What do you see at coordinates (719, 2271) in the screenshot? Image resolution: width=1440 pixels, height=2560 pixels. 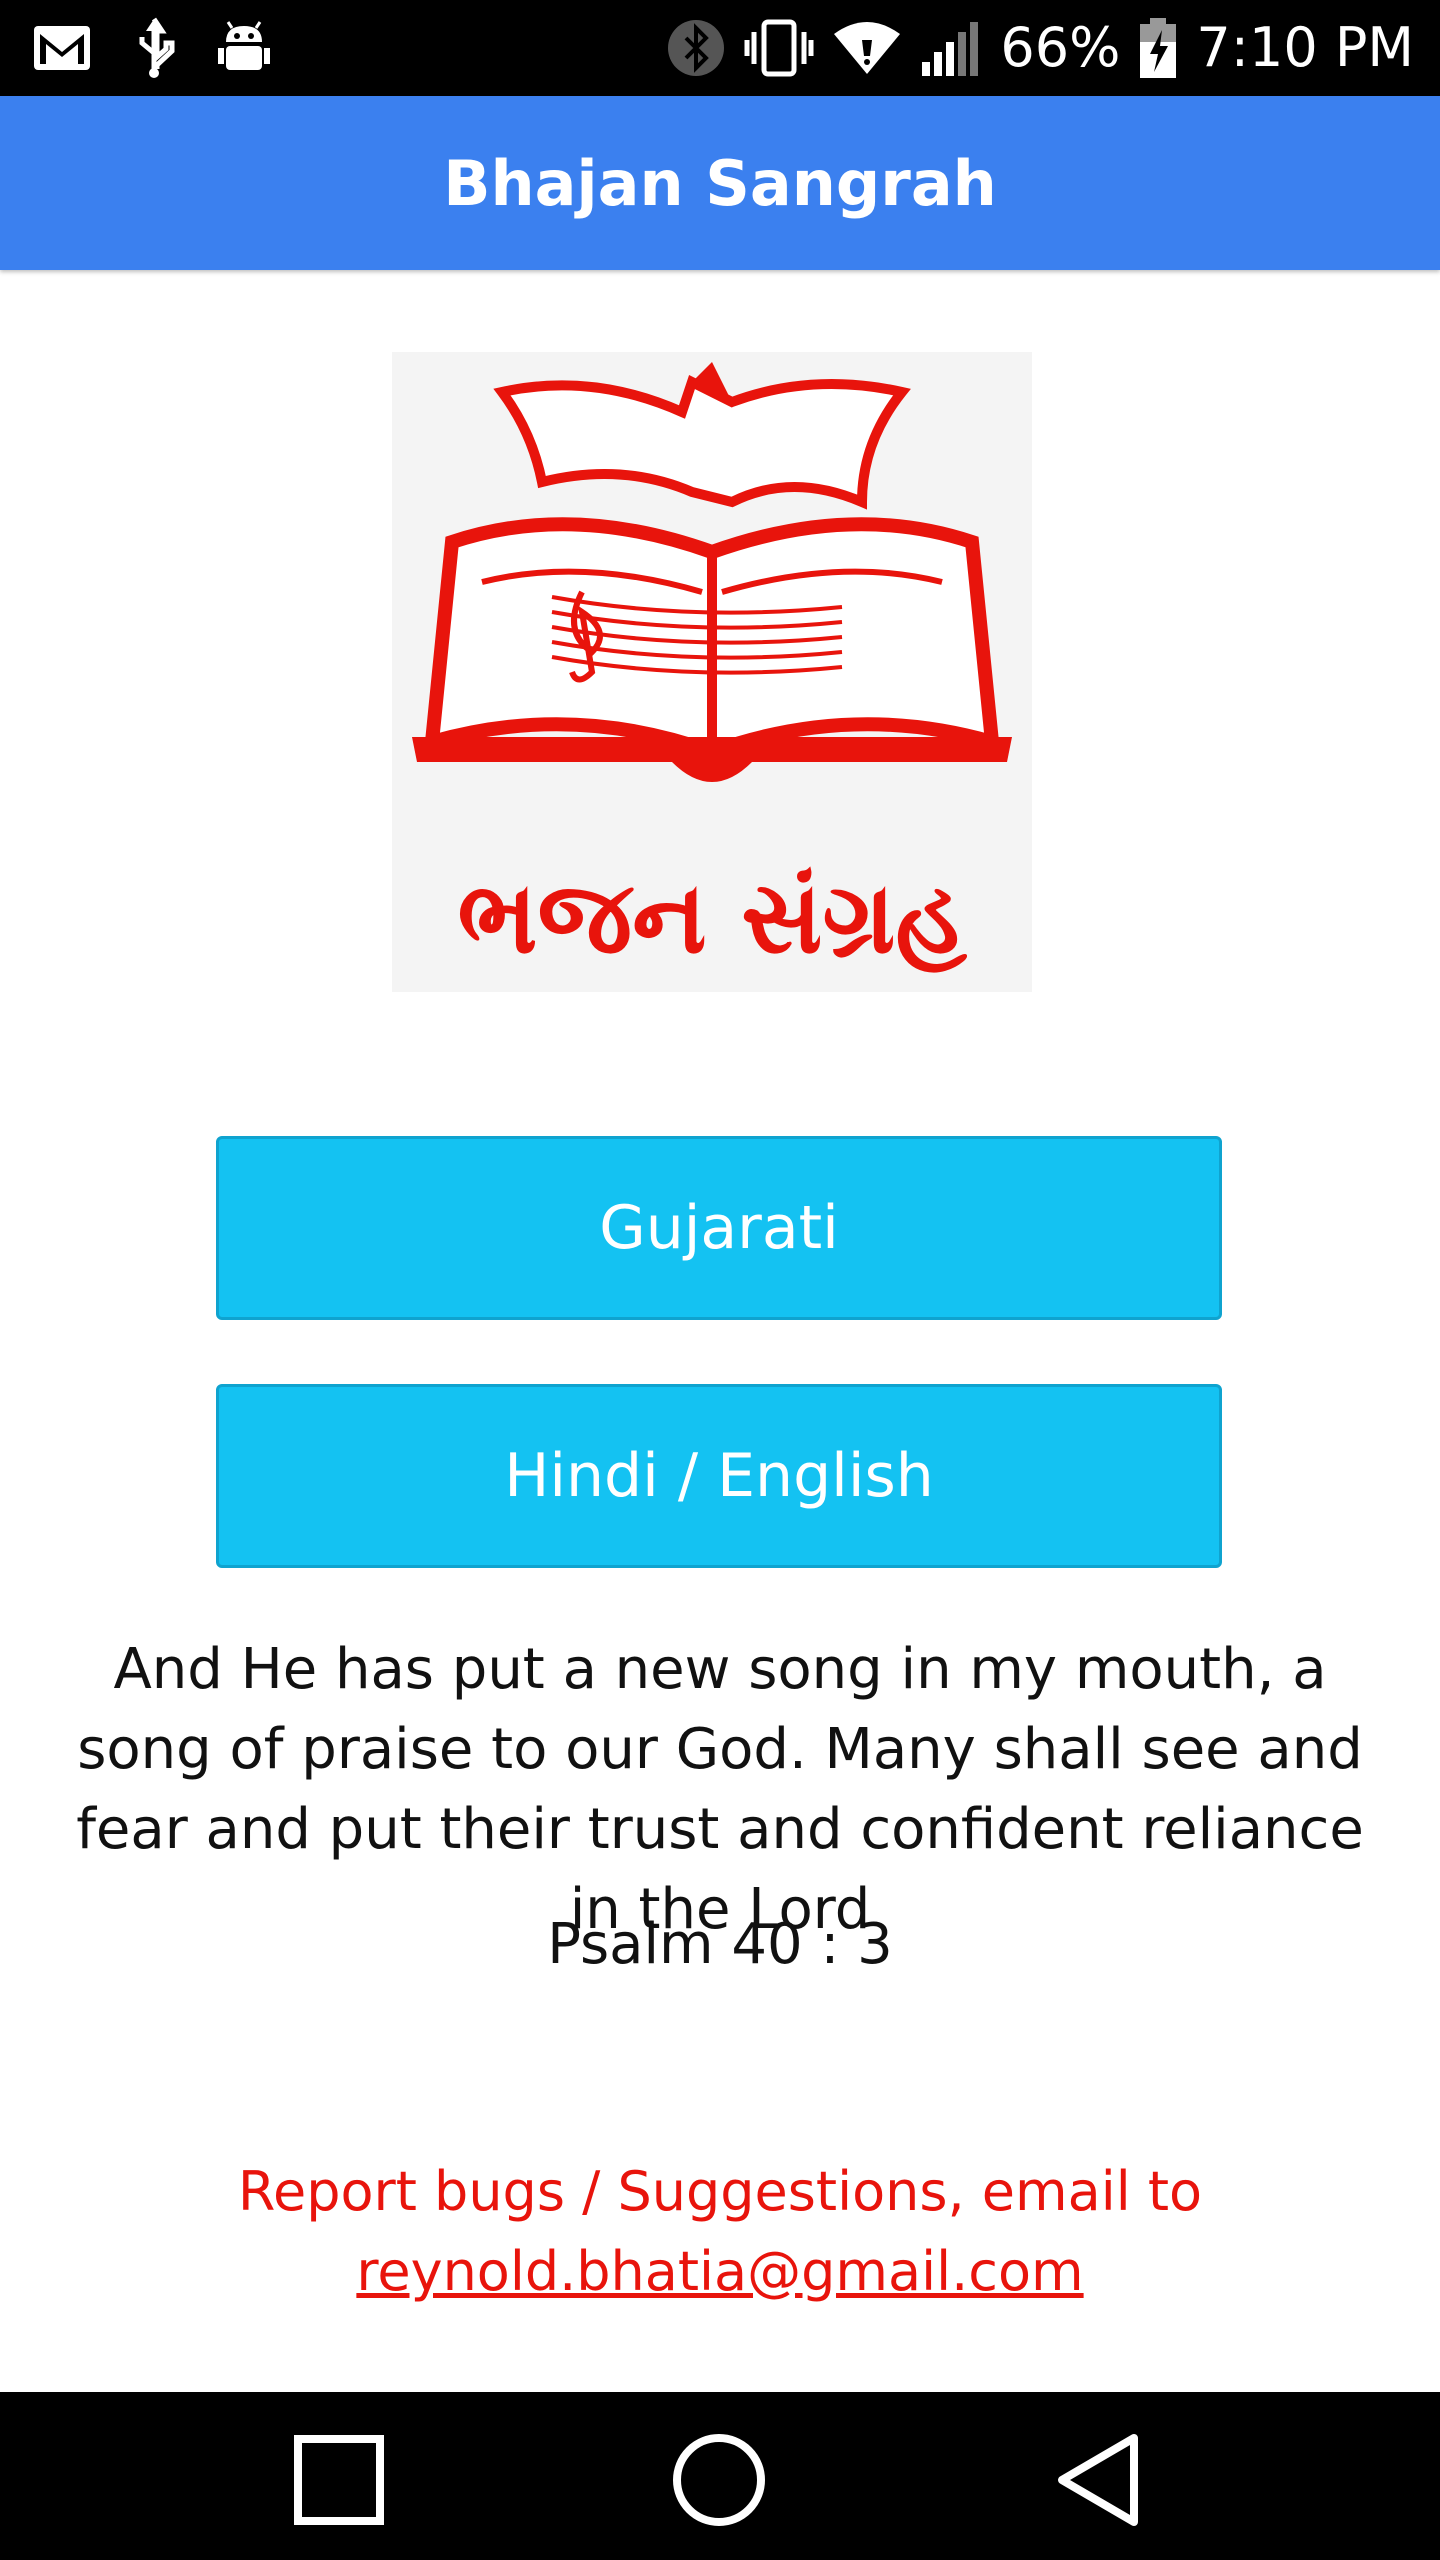 I see `email-link: reynold.bhatia@gmail.com` at bounding box center [719, 2271].